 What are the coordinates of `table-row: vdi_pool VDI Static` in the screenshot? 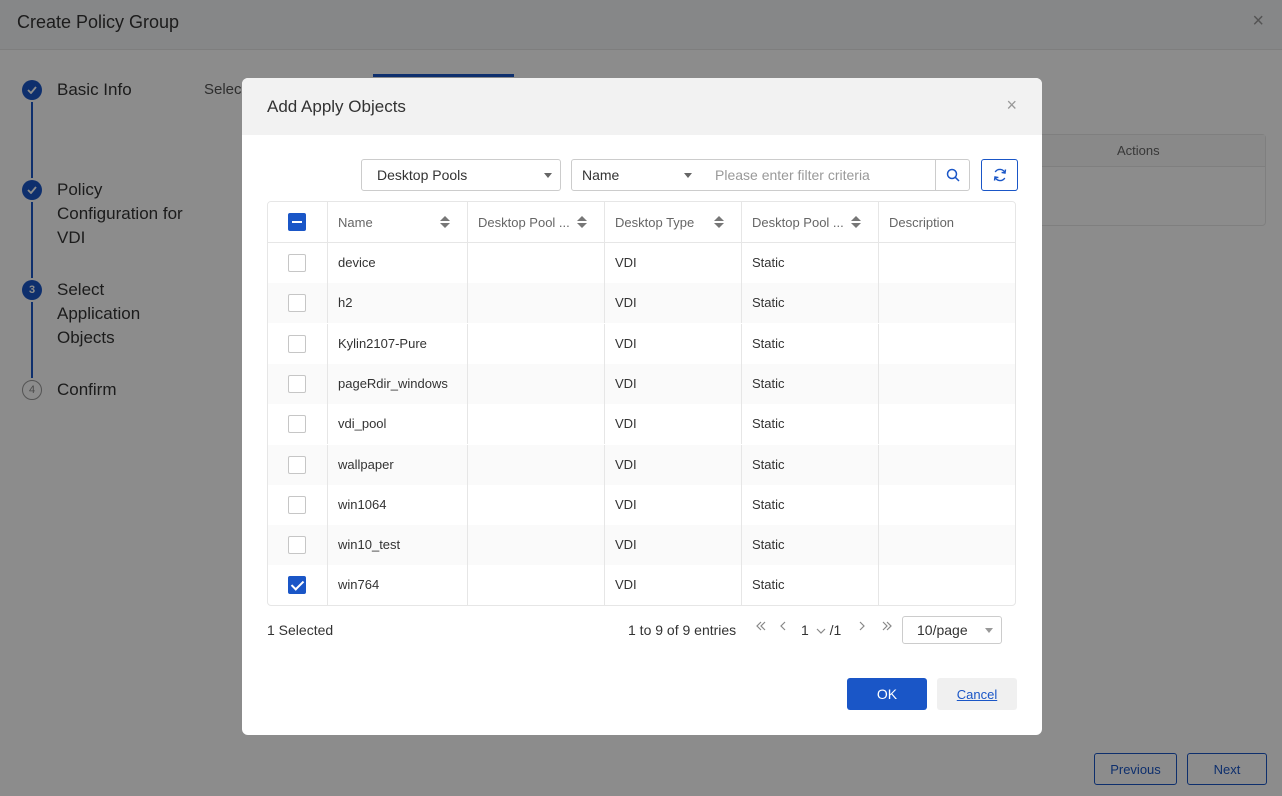 It's located at (641, 424).